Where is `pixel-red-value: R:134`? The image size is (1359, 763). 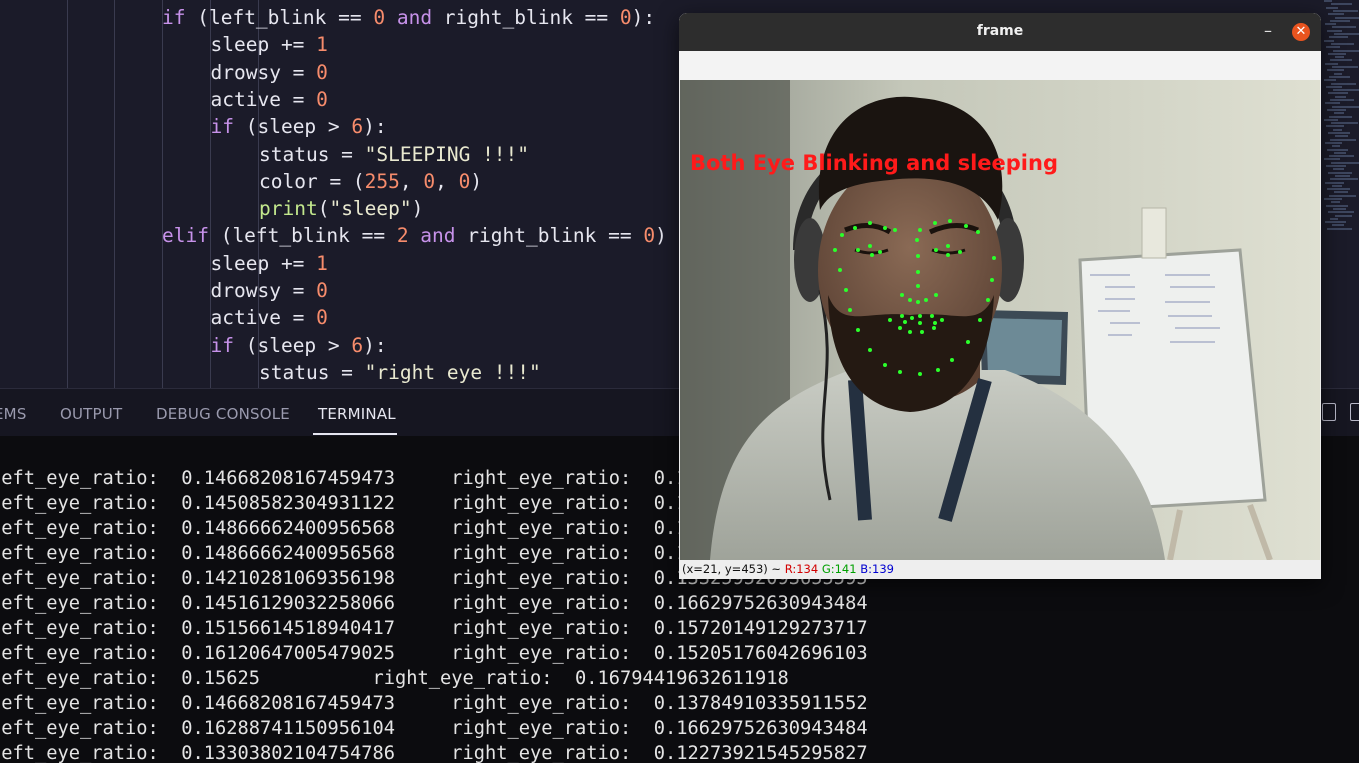 pixel-red-value: R:134 is located at coordinates (801, 569).